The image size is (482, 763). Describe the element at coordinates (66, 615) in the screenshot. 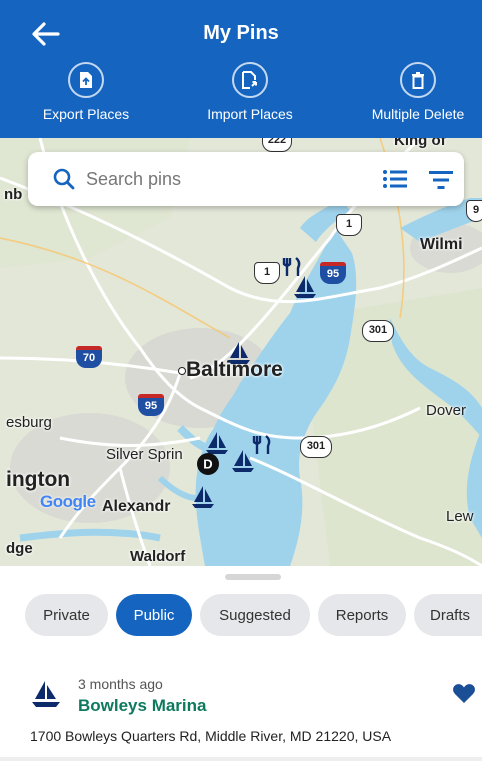

I see `tab-private: Private` at that location.